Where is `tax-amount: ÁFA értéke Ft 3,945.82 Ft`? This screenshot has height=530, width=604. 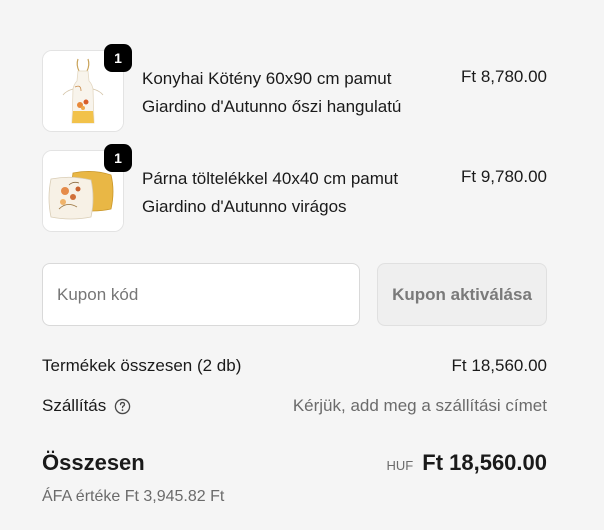 tax-amount: ÁFA értéke Ft 3,945.82 Ft is located at coordinates (133, 496).